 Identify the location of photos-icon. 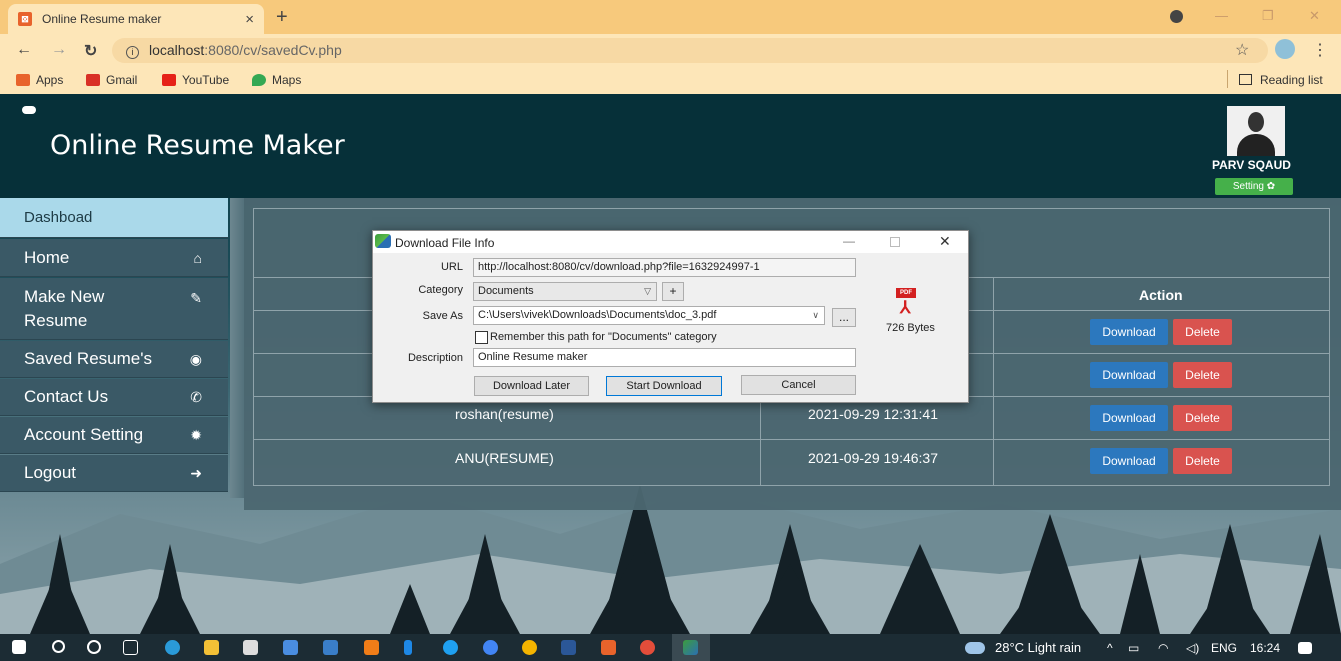
(290, 647).